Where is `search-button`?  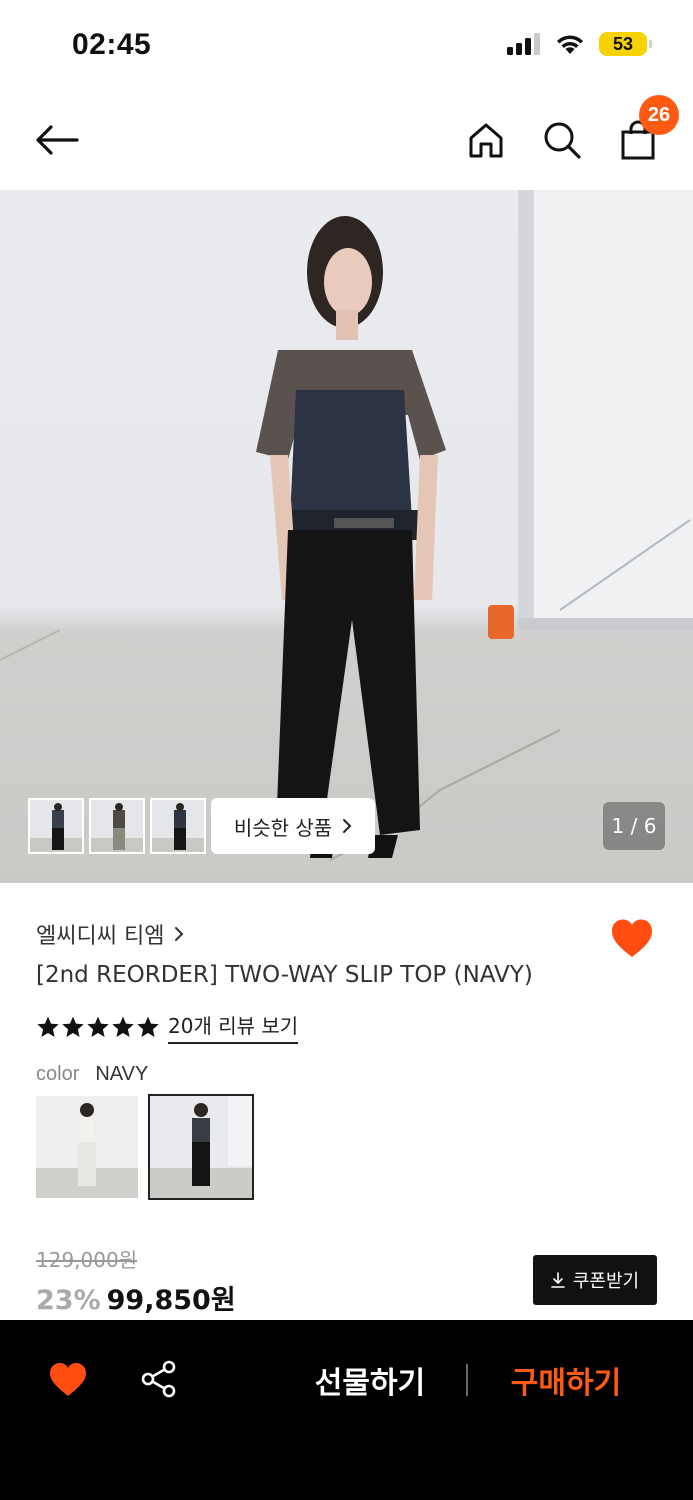
search-button is located at coordinates (562, 140).